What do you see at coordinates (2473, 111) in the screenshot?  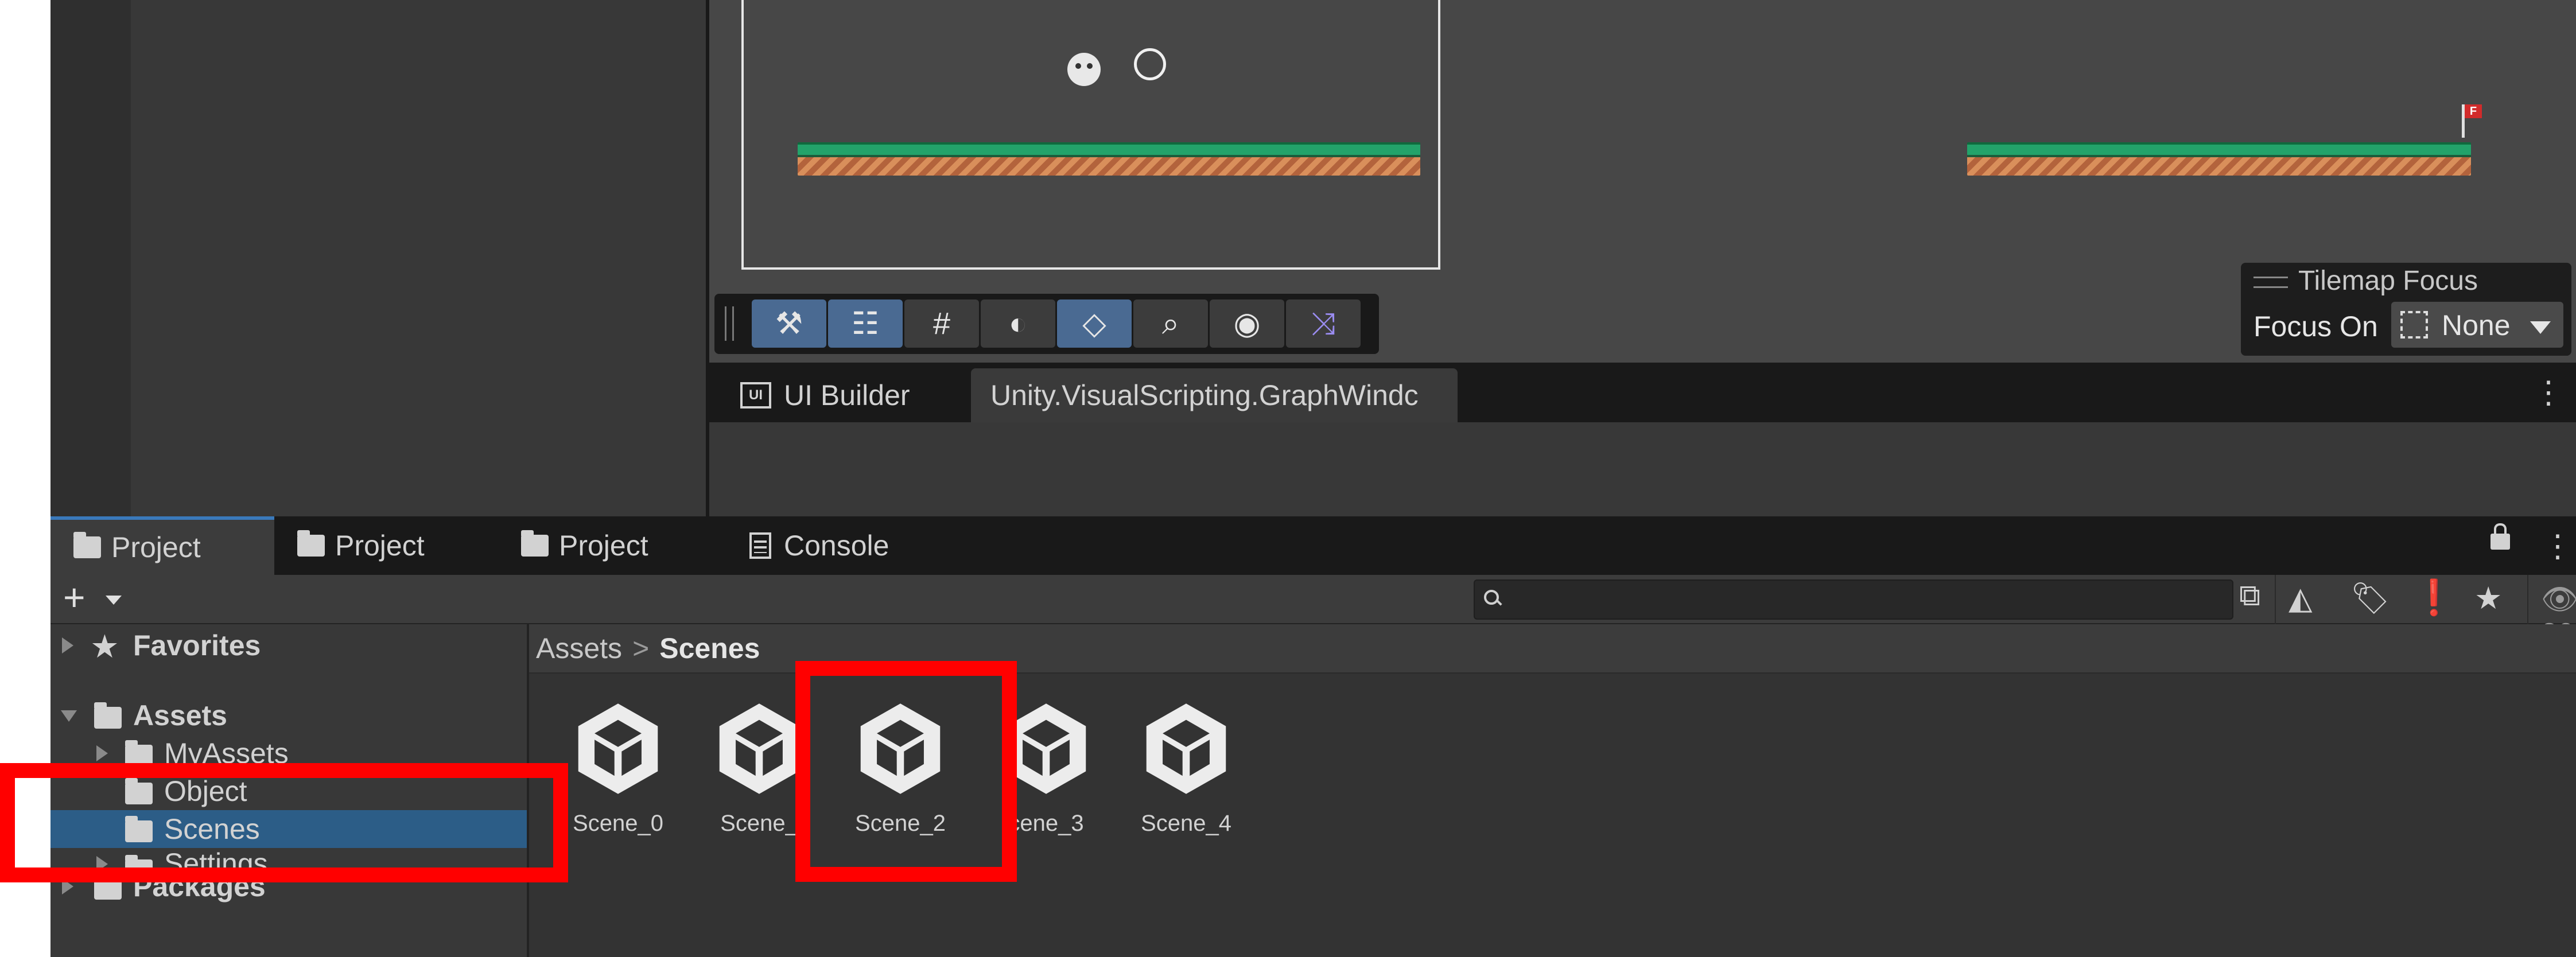 I see `goal-flag-icon: F` at bounding box center [2473, 111].